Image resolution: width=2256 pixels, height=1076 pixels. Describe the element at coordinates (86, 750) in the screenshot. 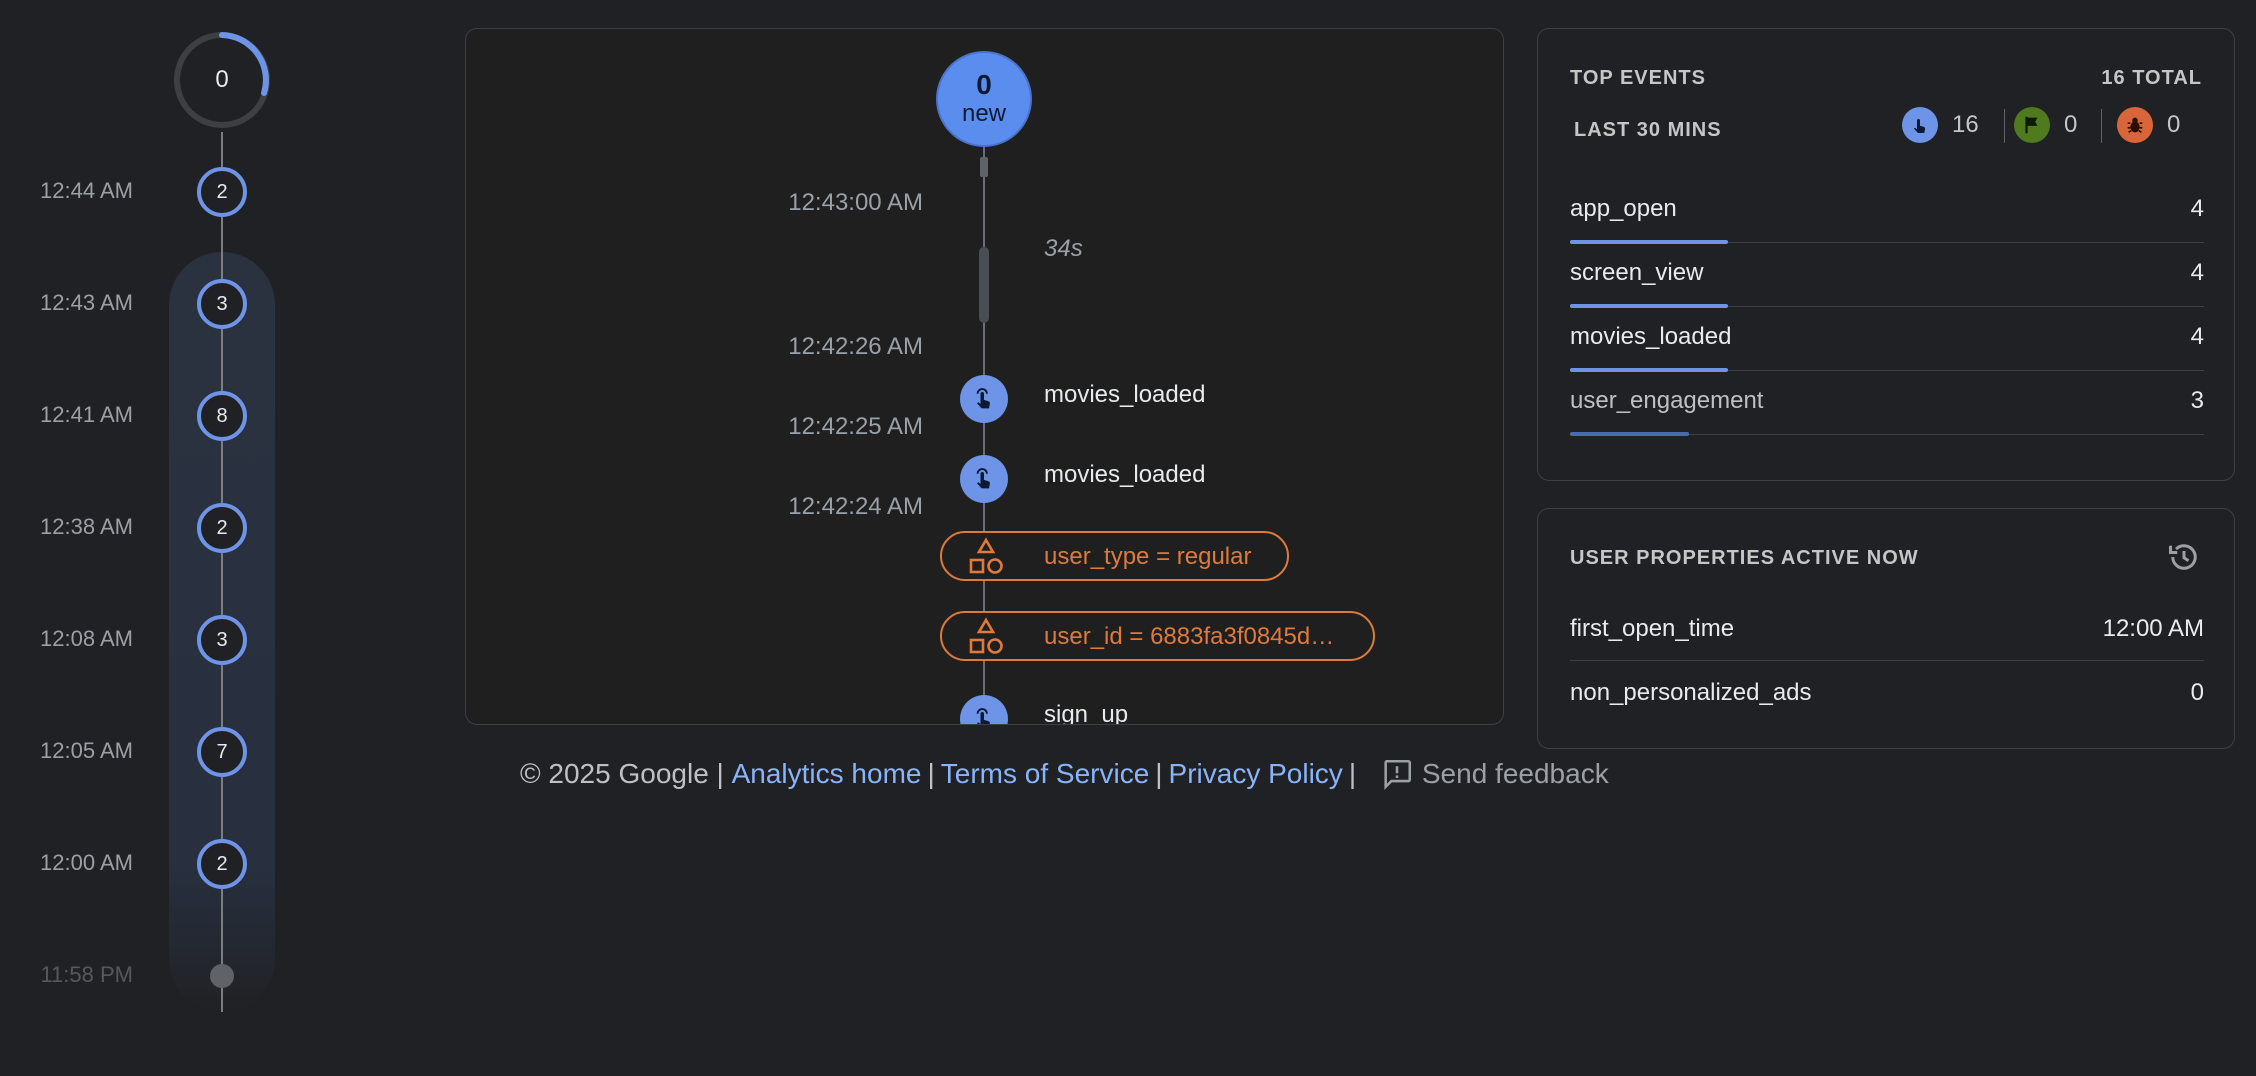

I see `minute-time: 12:05 AM` at that location.